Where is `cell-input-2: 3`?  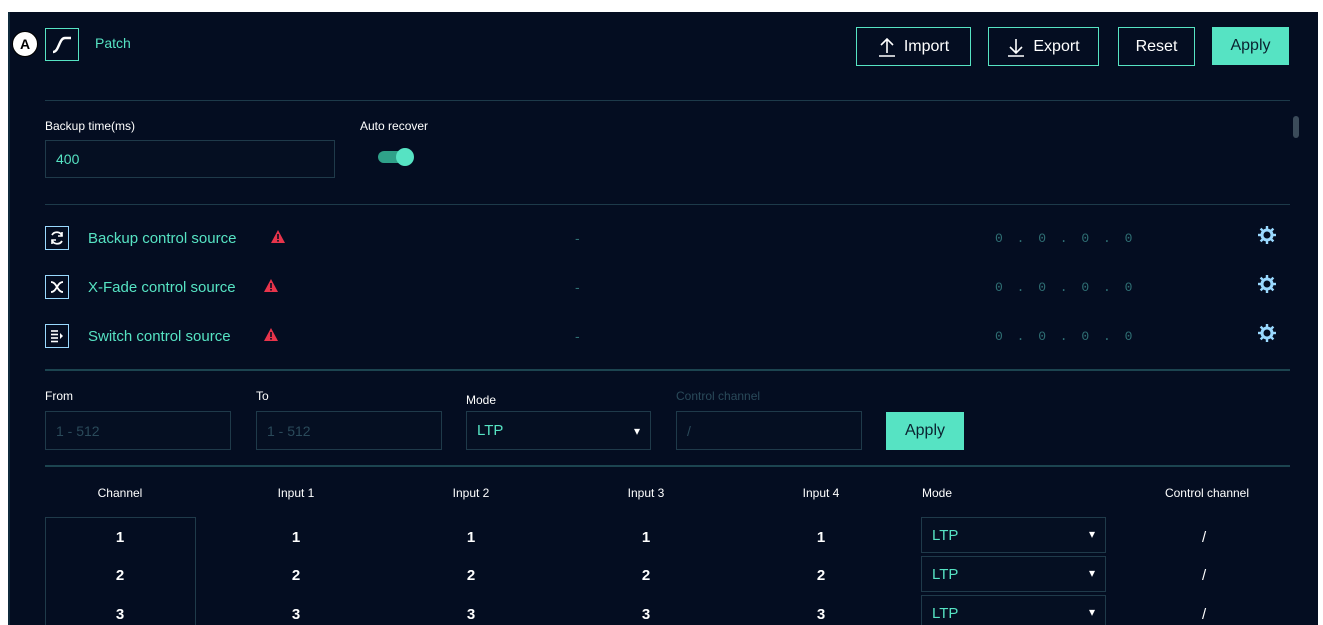
cell-input-2: 3 is located at coordinates (471, 614).